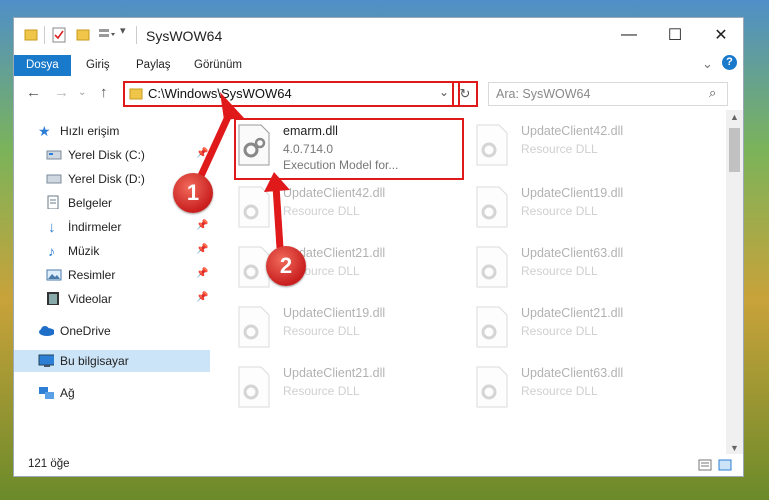 This screenshot has height=500, width=769. What do you see at coordinates (286, 266) in the screenshot?
I see `step-2-badge: 2` at bounding box center [286, 266].